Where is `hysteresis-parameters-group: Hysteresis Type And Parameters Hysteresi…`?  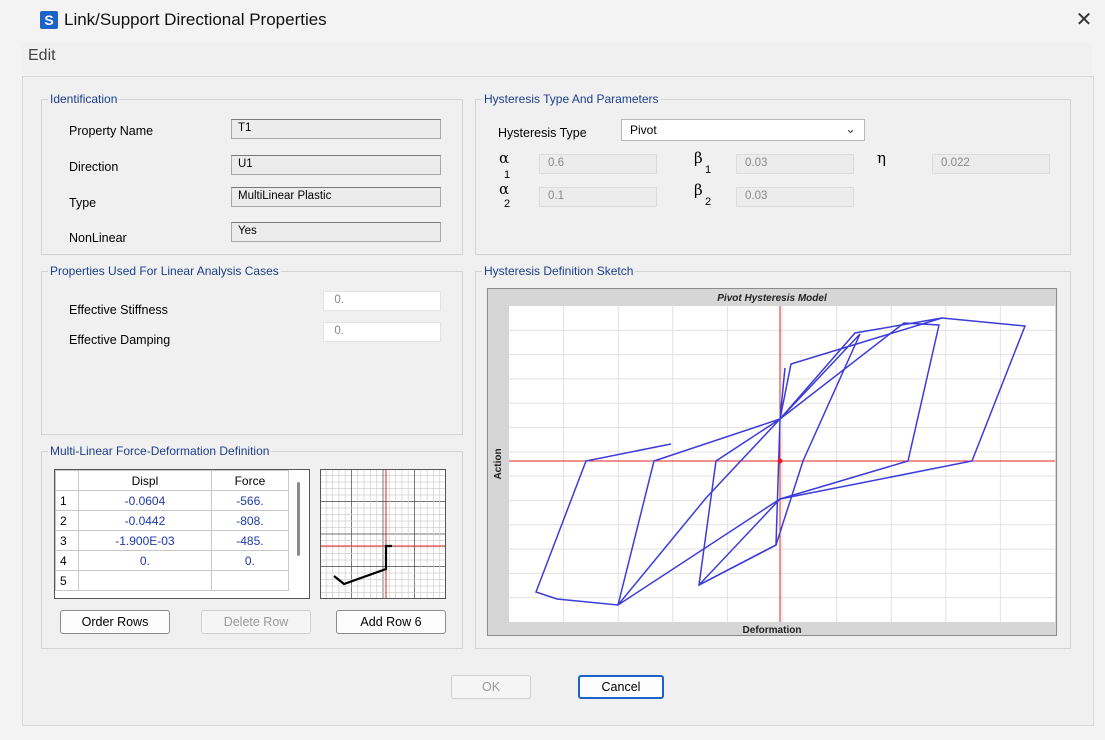 hysteresis-parameters-group: Hysteresis Type And Parameters Hysteresi… is located at coordinates (773, 173).